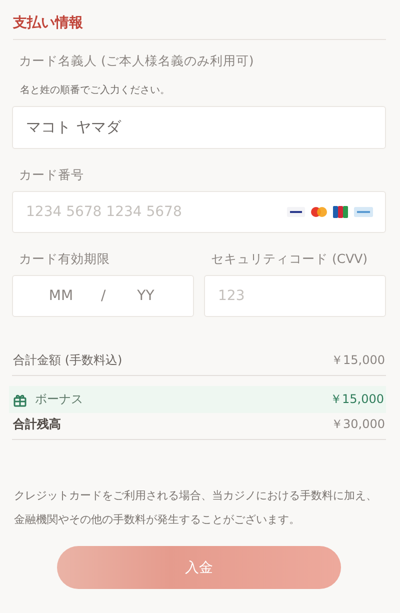  I want to click on card-number-input-field: 1234 5678 1234 5678, so click(199, 212).